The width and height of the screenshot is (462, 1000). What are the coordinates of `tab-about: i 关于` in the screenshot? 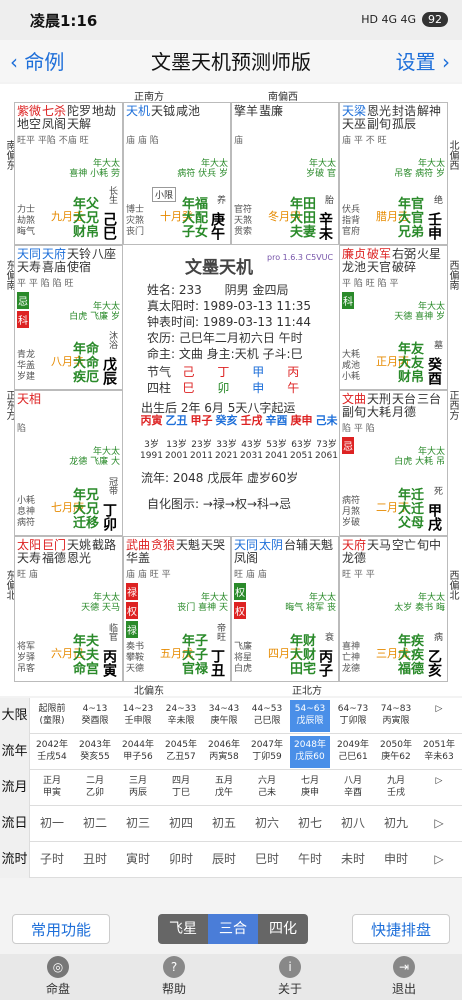 It's located at (290, 976).